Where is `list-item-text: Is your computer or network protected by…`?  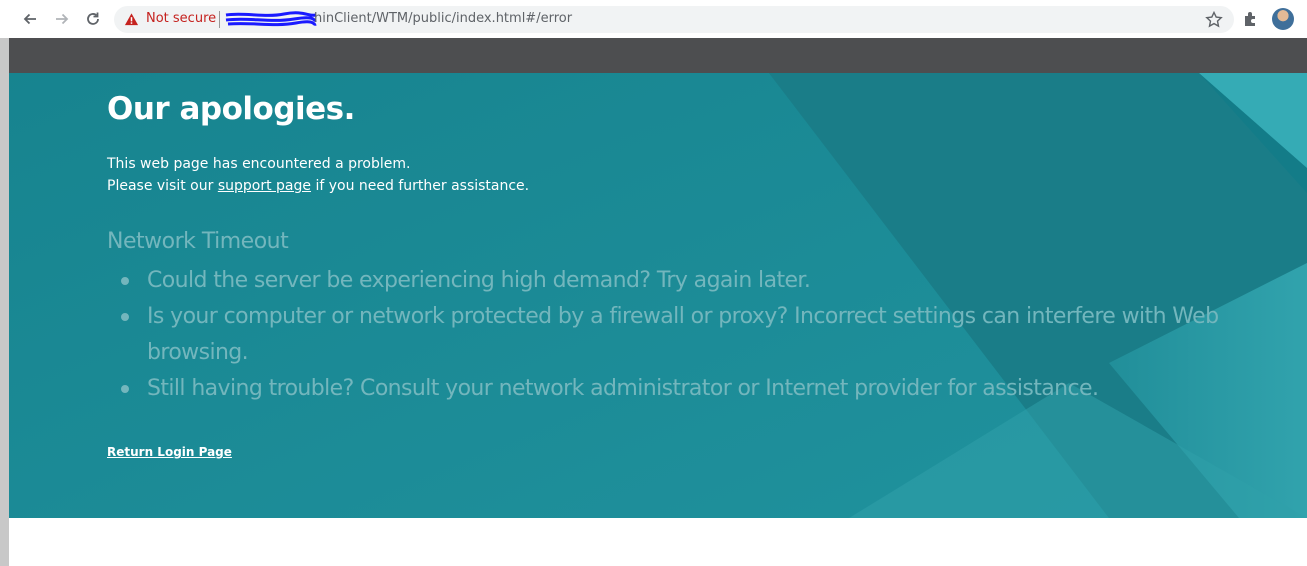
list-item-text: Is your computer or network protected by… is located at coordinates (683, 334).